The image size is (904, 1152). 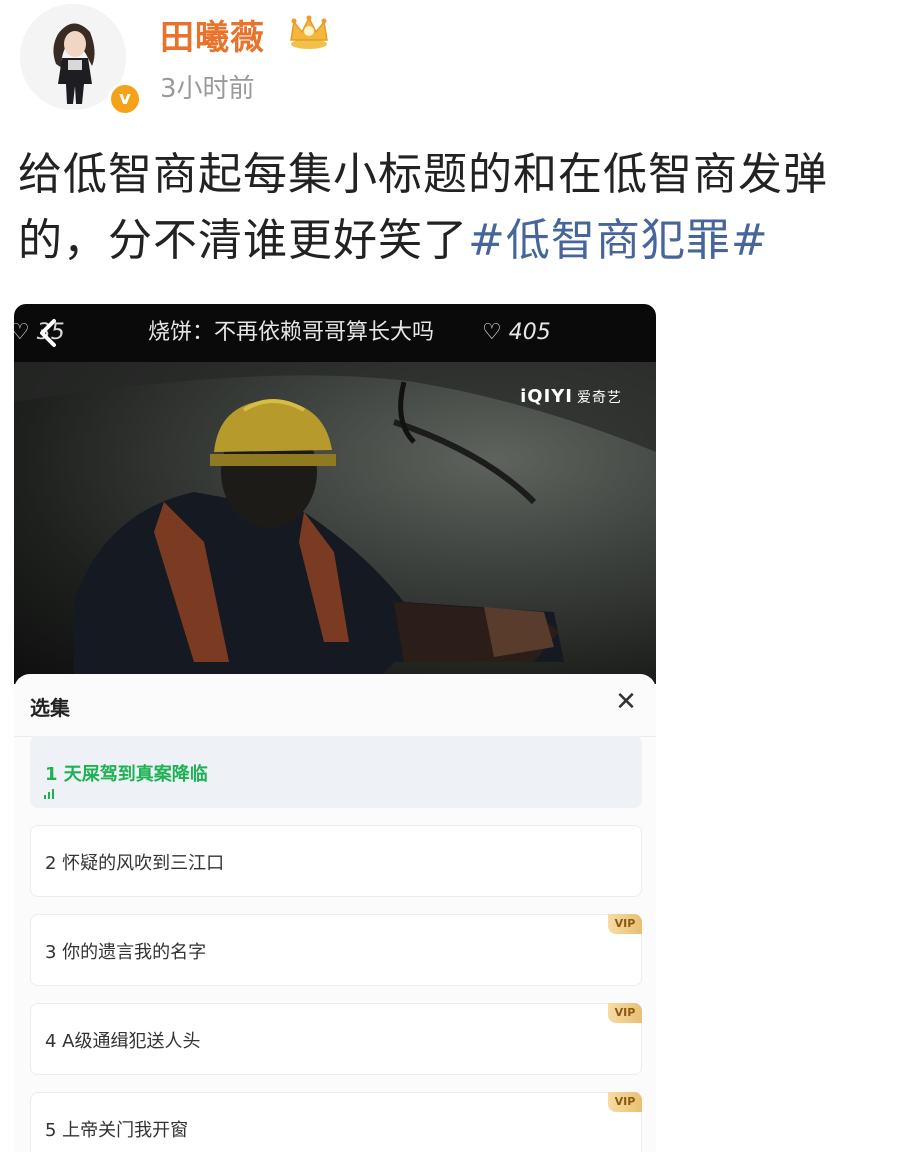 I want to click on iqiyi-watermark: iQIYI 爱奇艺, so click(x=571, y=396).